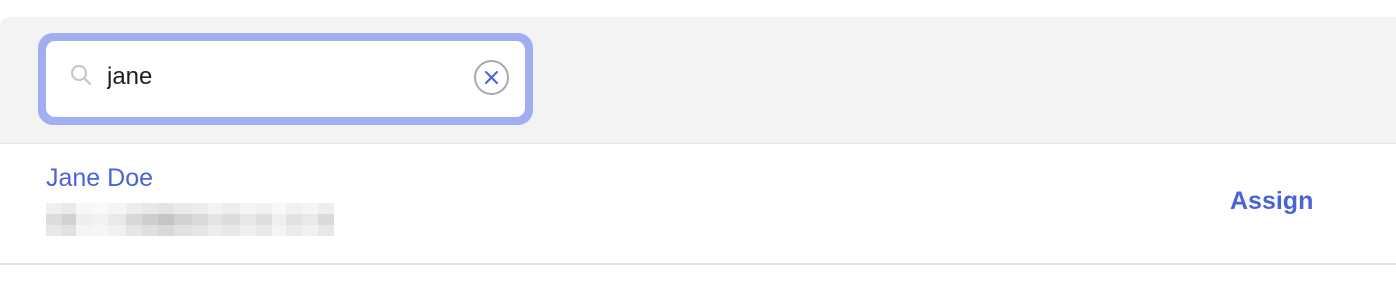 This screenshot has width=1396, height=292. Describe the element at coordinates (1271, 201) in the screenshot. I see `assign-button: Assign` at that location.